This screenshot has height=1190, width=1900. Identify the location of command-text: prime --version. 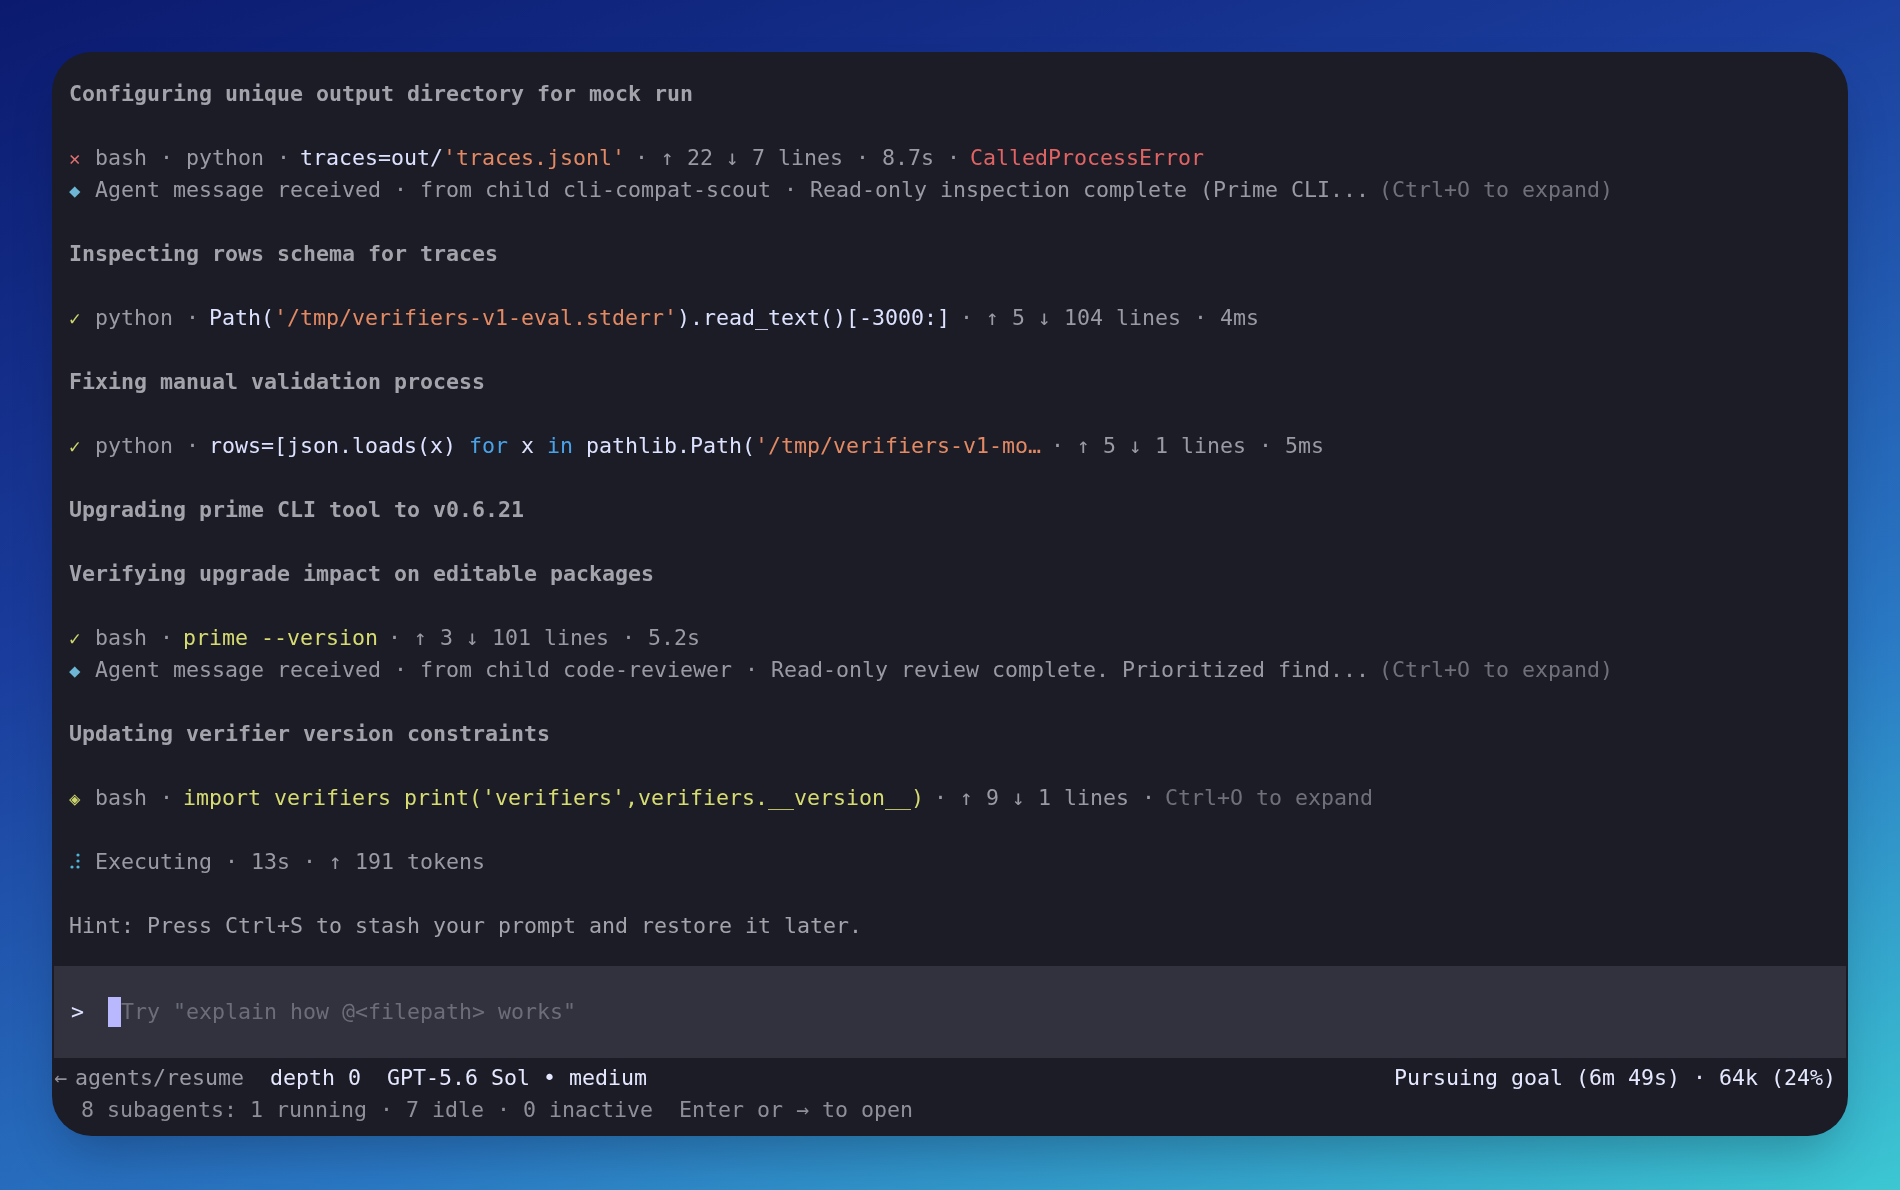
(281, 637).